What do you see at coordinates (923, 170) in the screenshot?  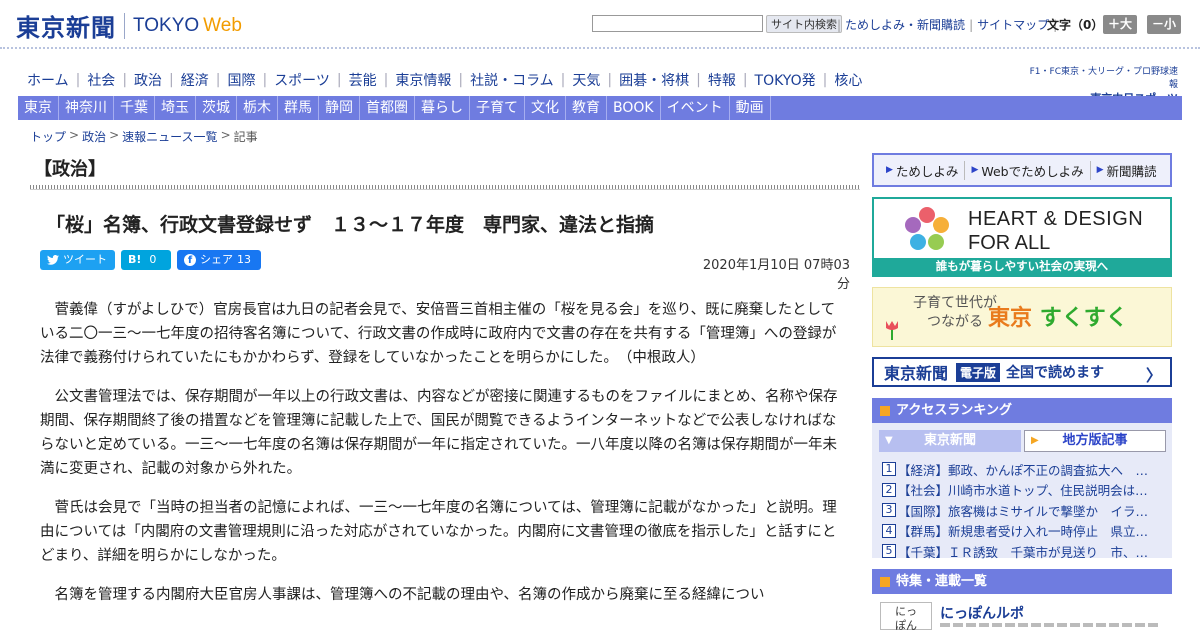 I see `trial-read-link: ▶ ためしよみ` at bounding box center [923, 170].